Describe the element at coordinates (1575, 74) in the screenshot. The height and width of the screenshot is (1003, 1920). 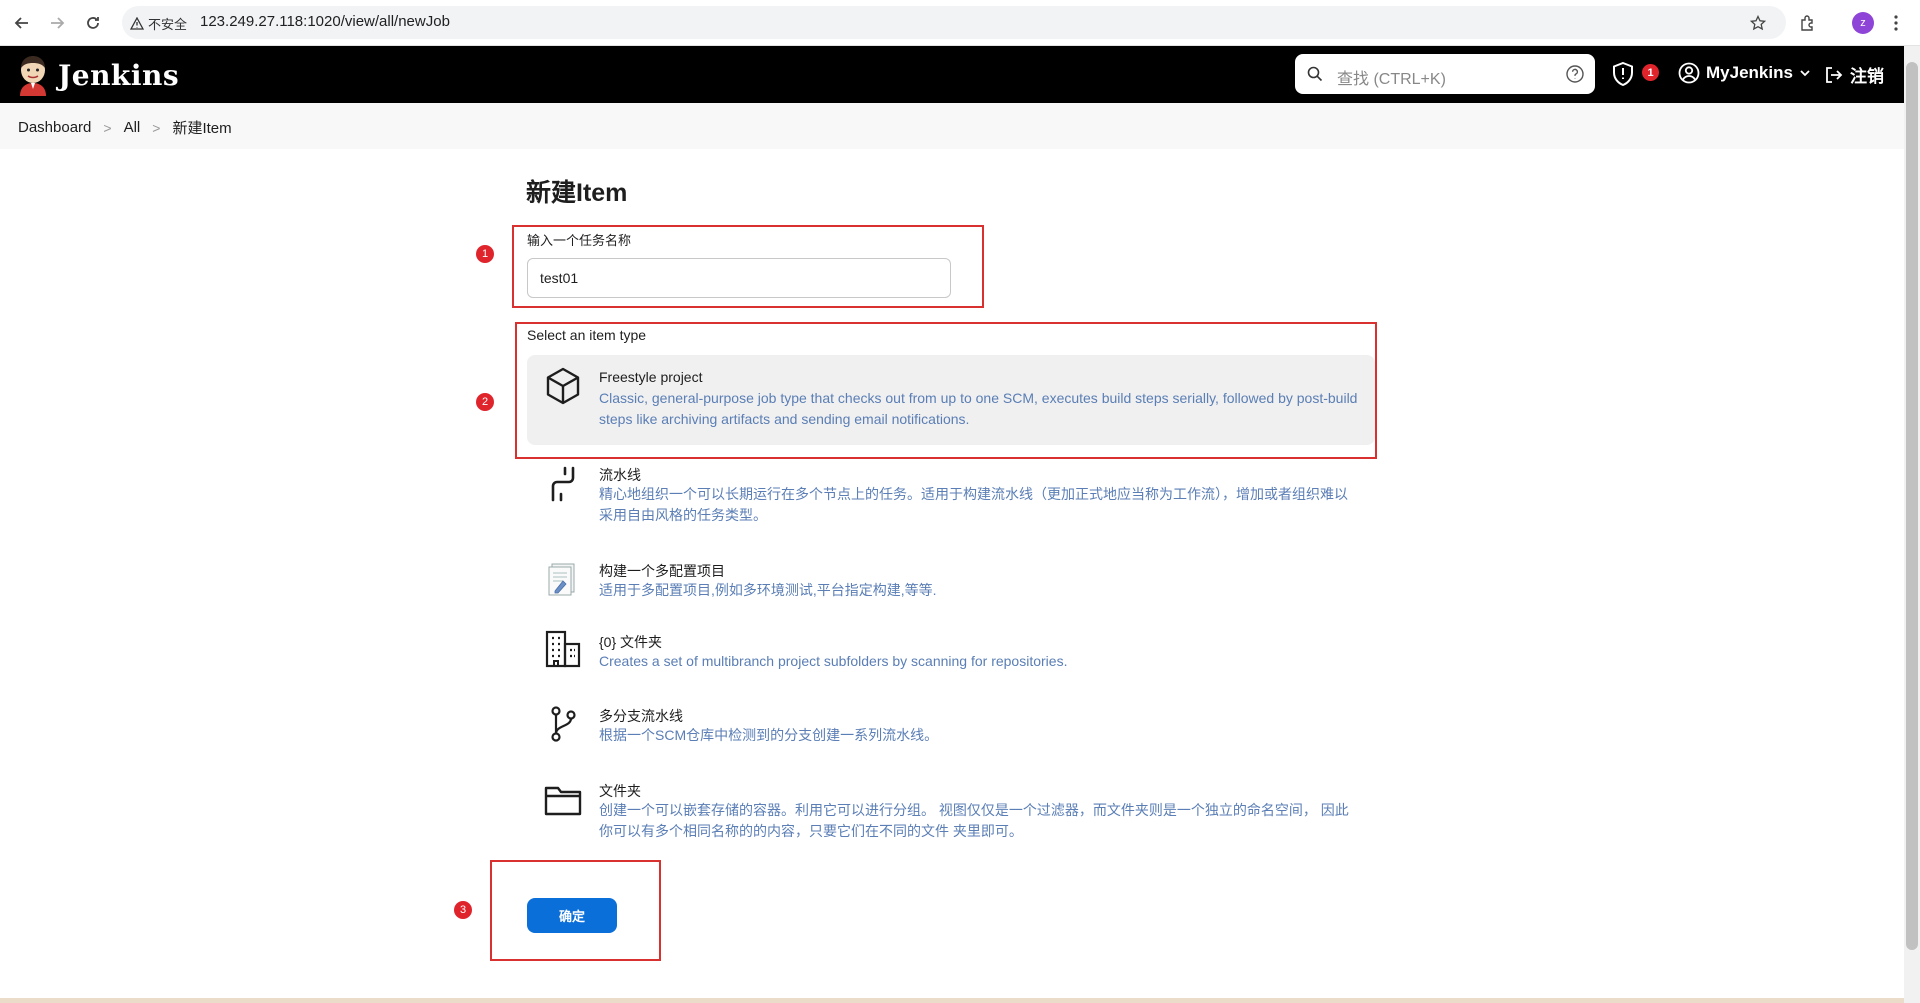
I see `help-icon` at that location.